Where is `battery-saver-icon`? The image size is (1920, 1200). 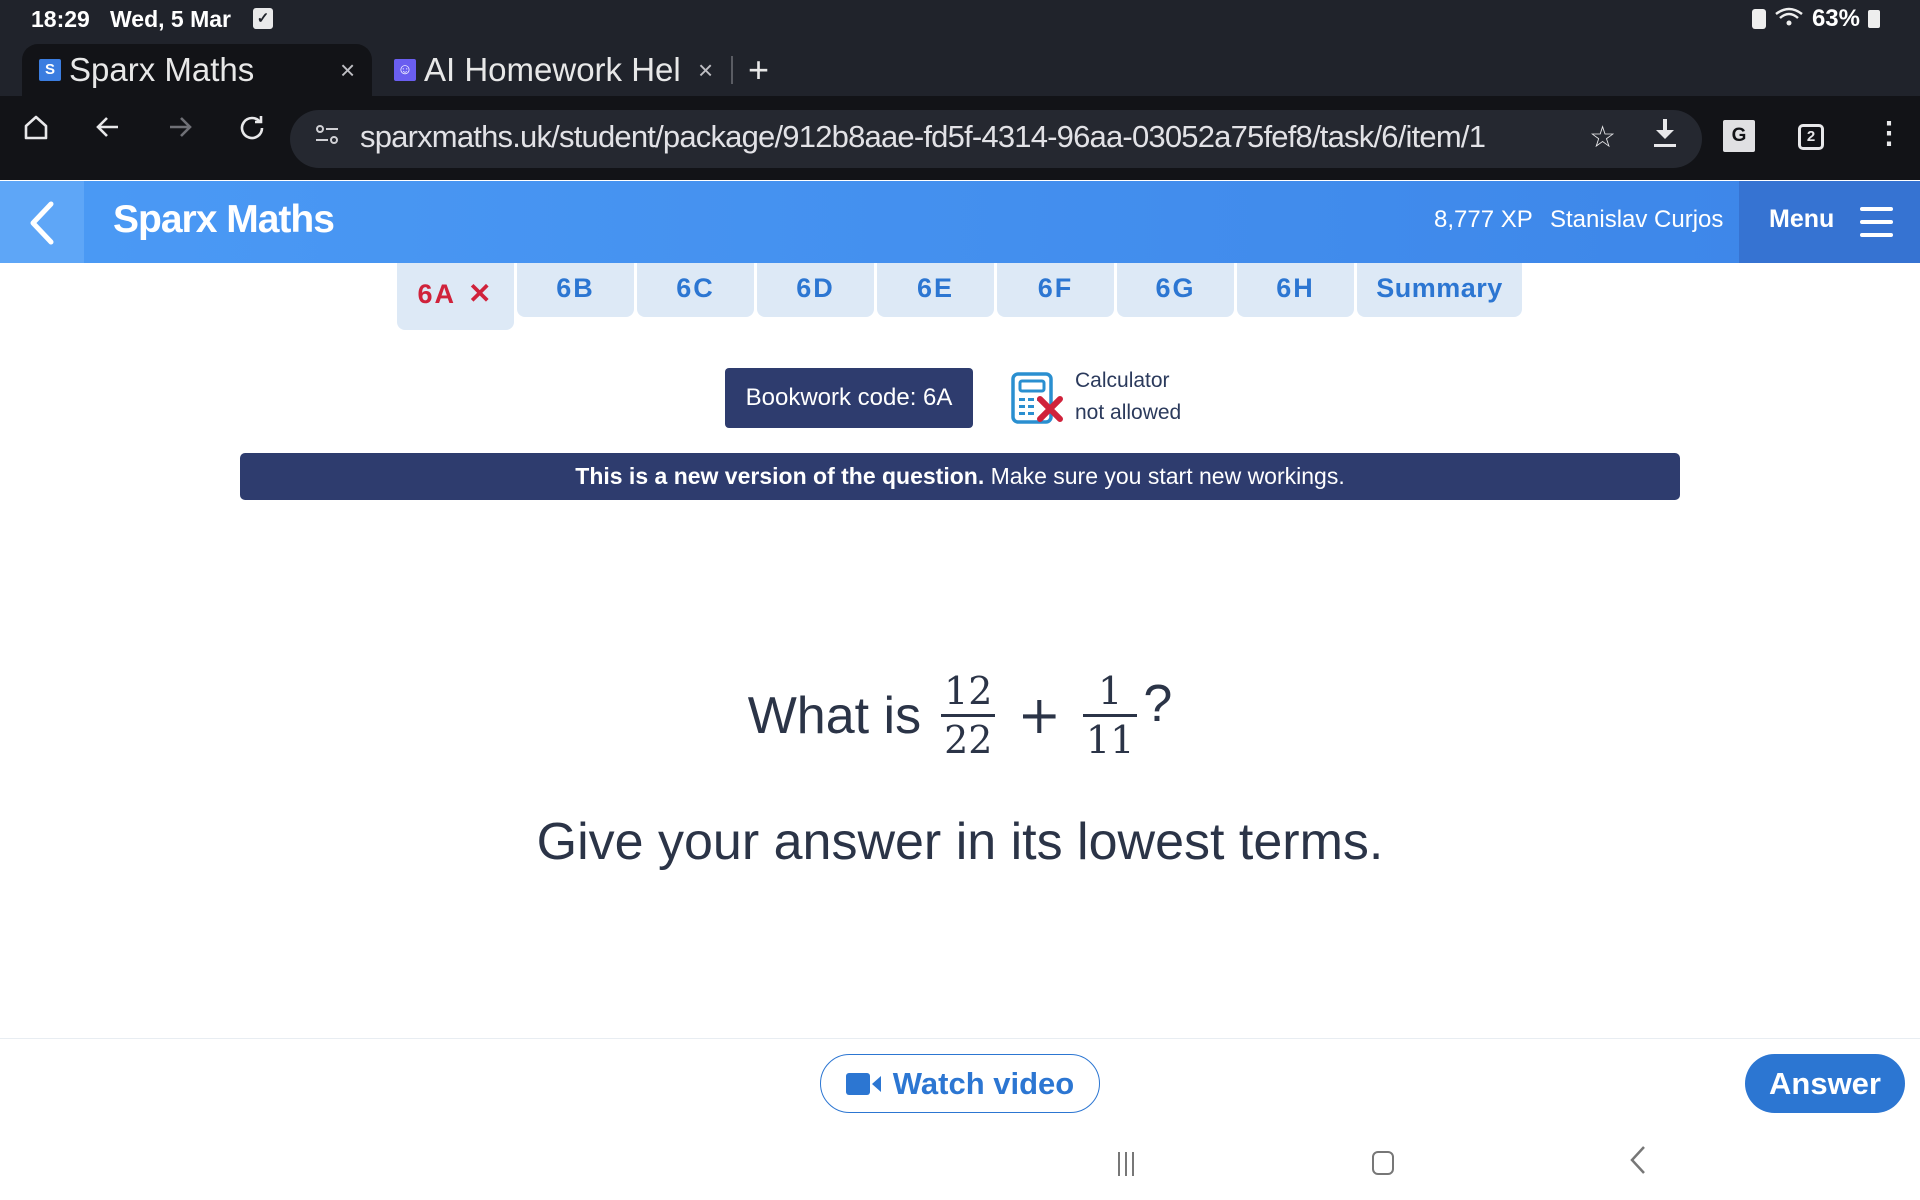 battery-saver-icon is located at coordinates (1758, 19).